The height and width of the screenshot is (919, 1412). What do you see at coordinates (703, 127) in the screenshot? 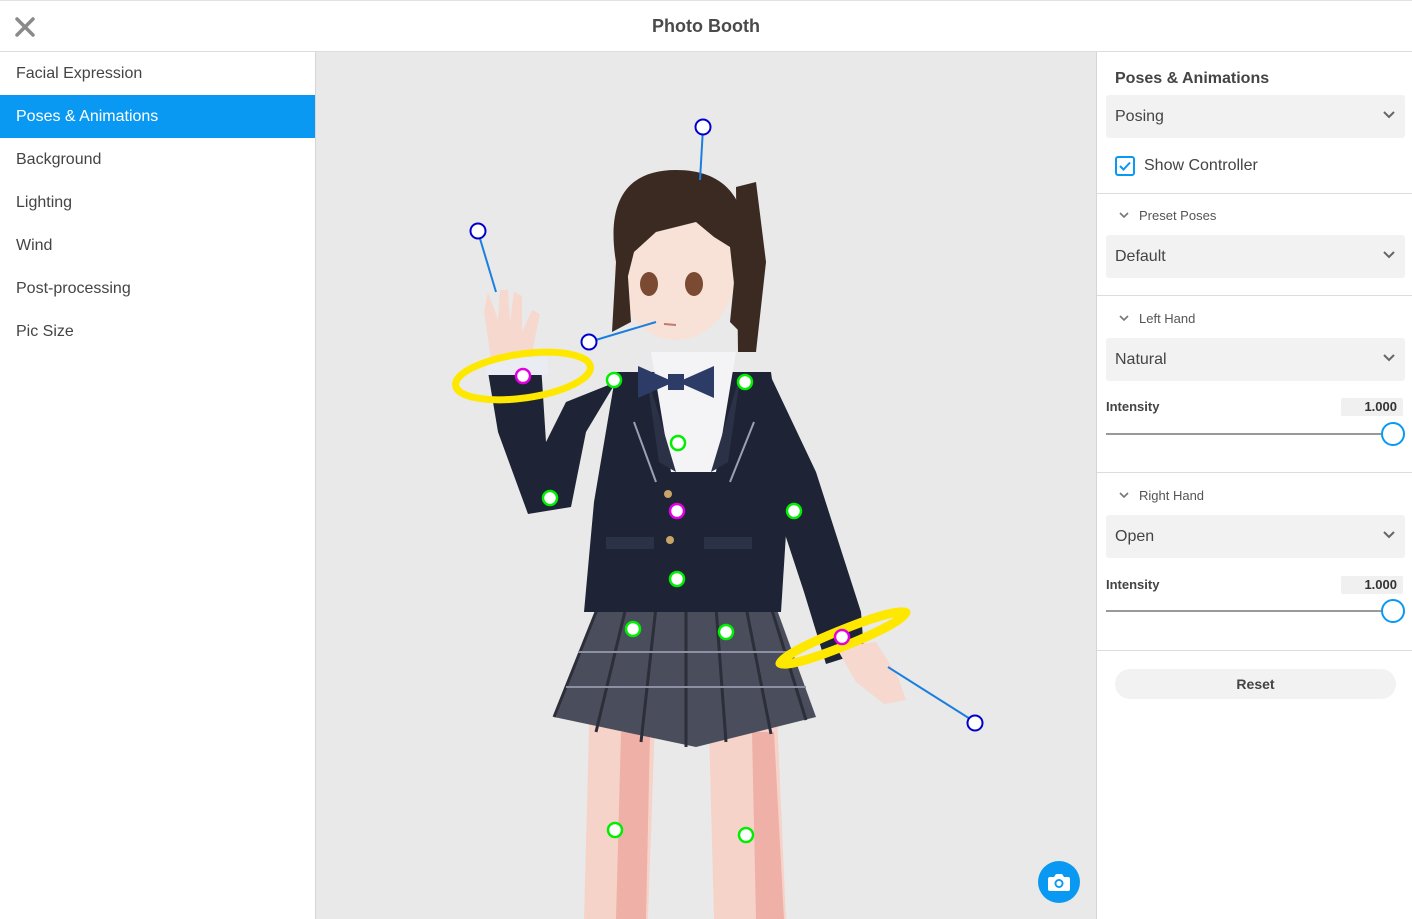
I see `head-look-handle` at bounding box center [703, 127].